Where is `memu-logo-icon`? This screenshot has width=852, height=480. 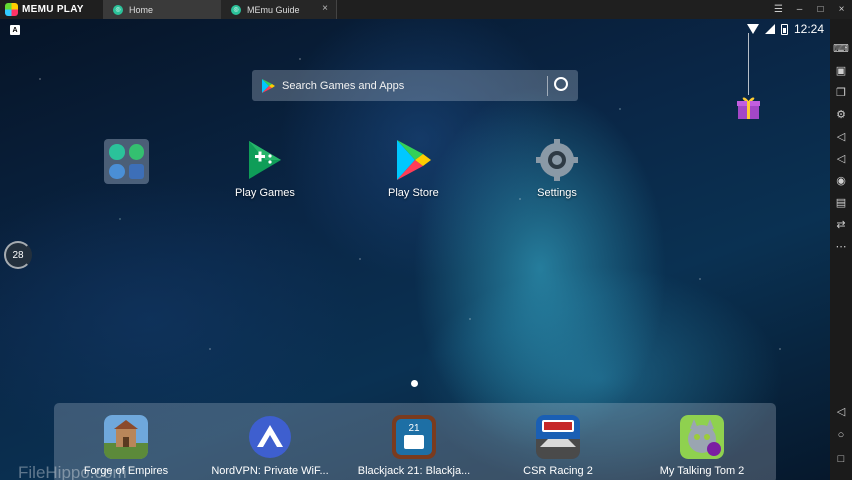
memu-logo-icon is located at coordinates (11, 9).